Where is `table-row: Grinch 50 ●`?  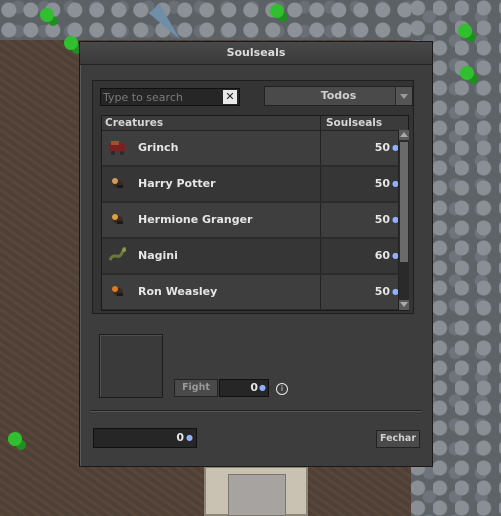 table-row: Grinch 50 ● is located at coordinates (250, 148).